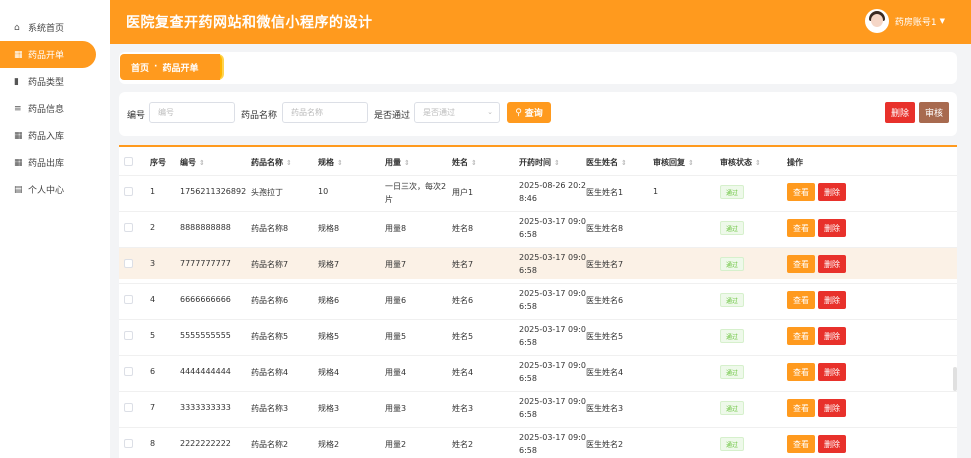  What do you see at coordinates (205, 227) in the screenshot?
I see `cell-code: 8888888888` at bounding box center [205, 227].